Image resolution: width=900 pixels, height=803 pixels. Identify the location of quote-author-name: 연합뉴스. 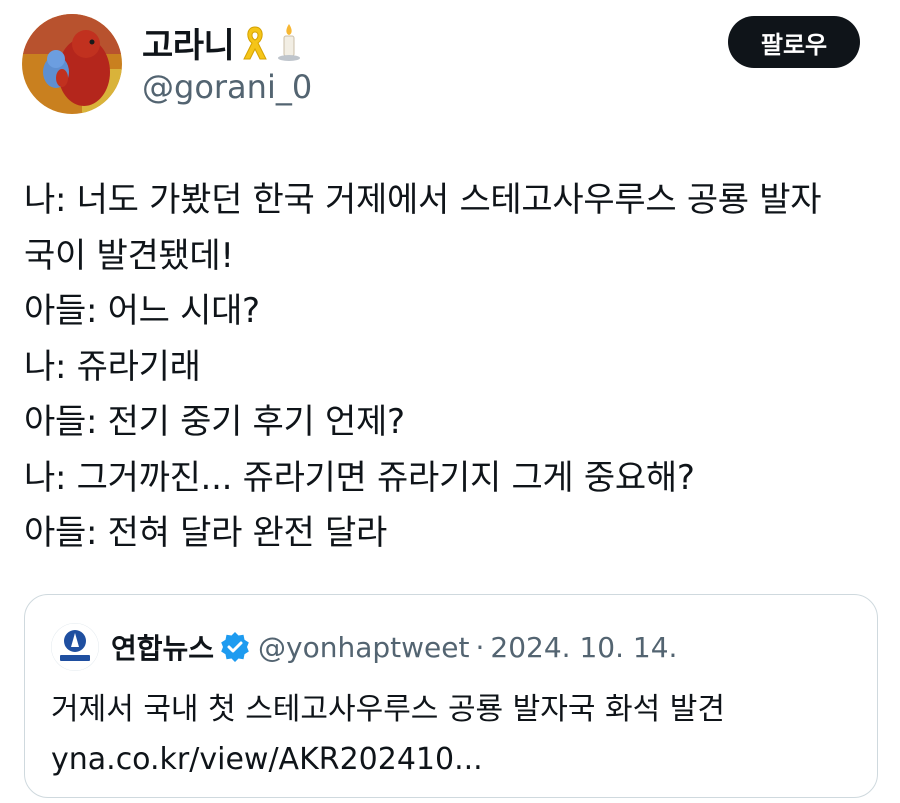
(162, 647).